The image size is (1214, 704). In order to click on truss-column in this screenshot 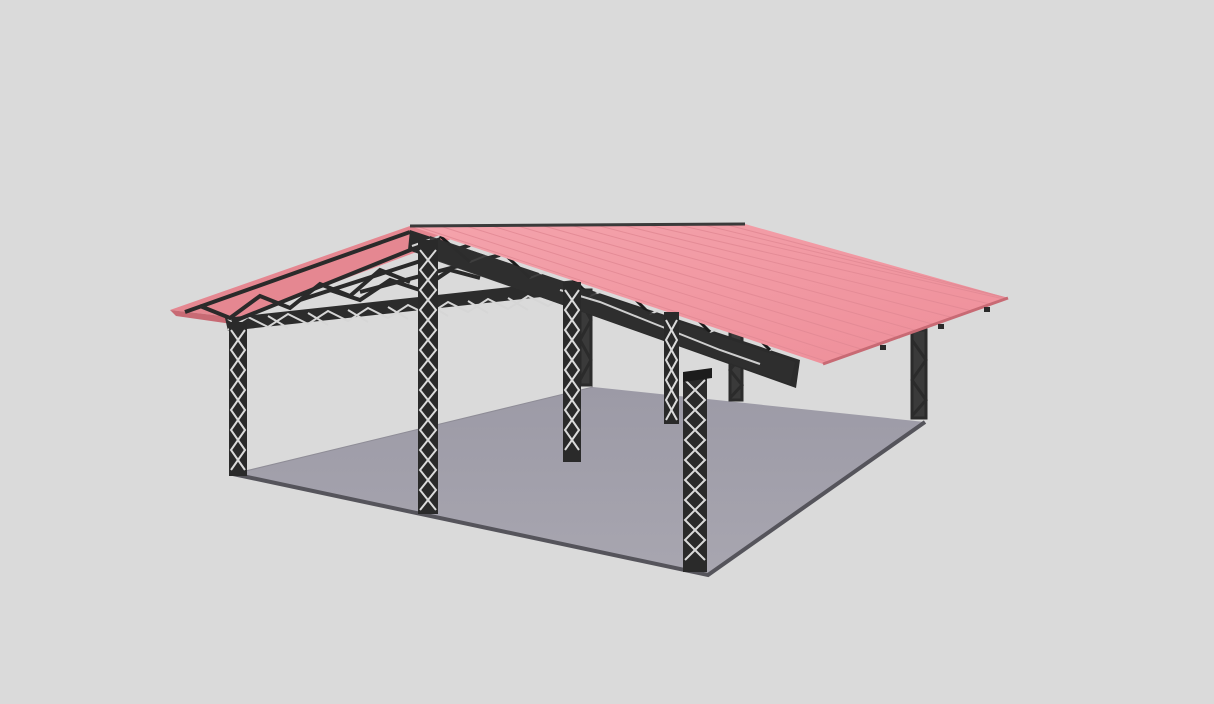, I will do `click(919, 374)`.